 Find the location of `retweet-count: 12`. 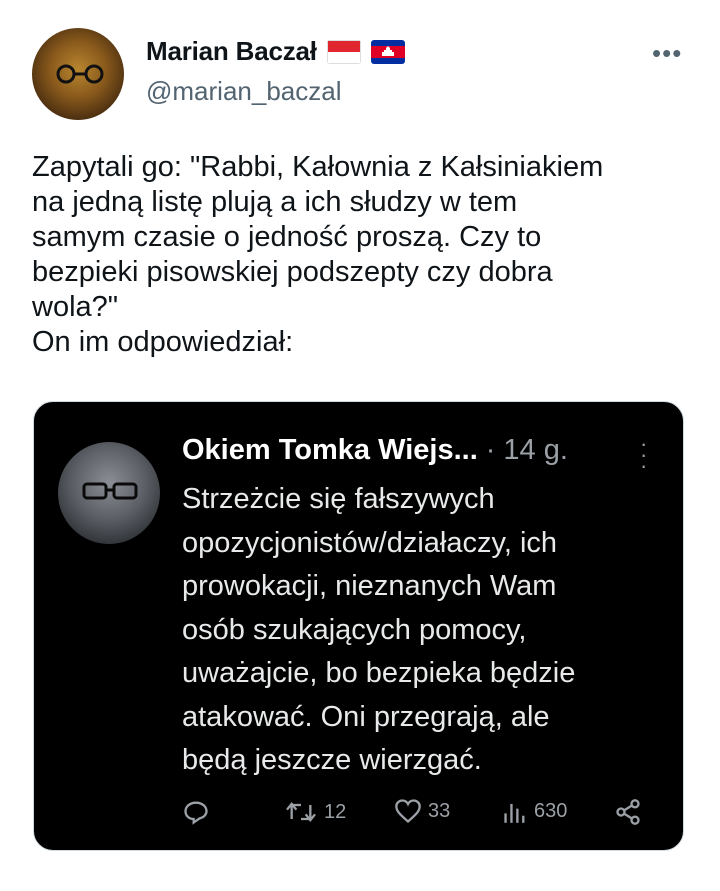

retweet-count: 12 is located at coordinates (335, 811).